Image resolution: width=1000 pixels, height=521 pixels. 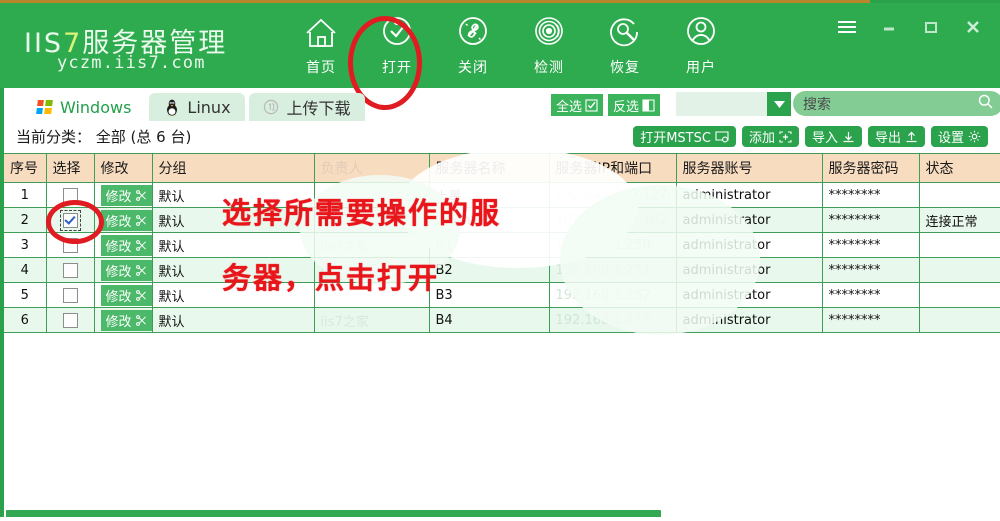 I want to click on column-header-owner: 负责人, so click(x=372, y=168).